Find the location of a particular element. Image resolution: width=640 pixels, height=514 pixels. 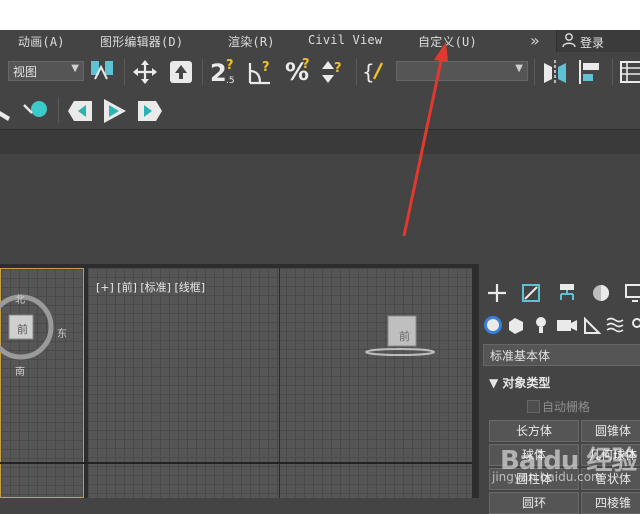

watermark-url: jingyan.baidu.com is located at coordinates (547, 477).